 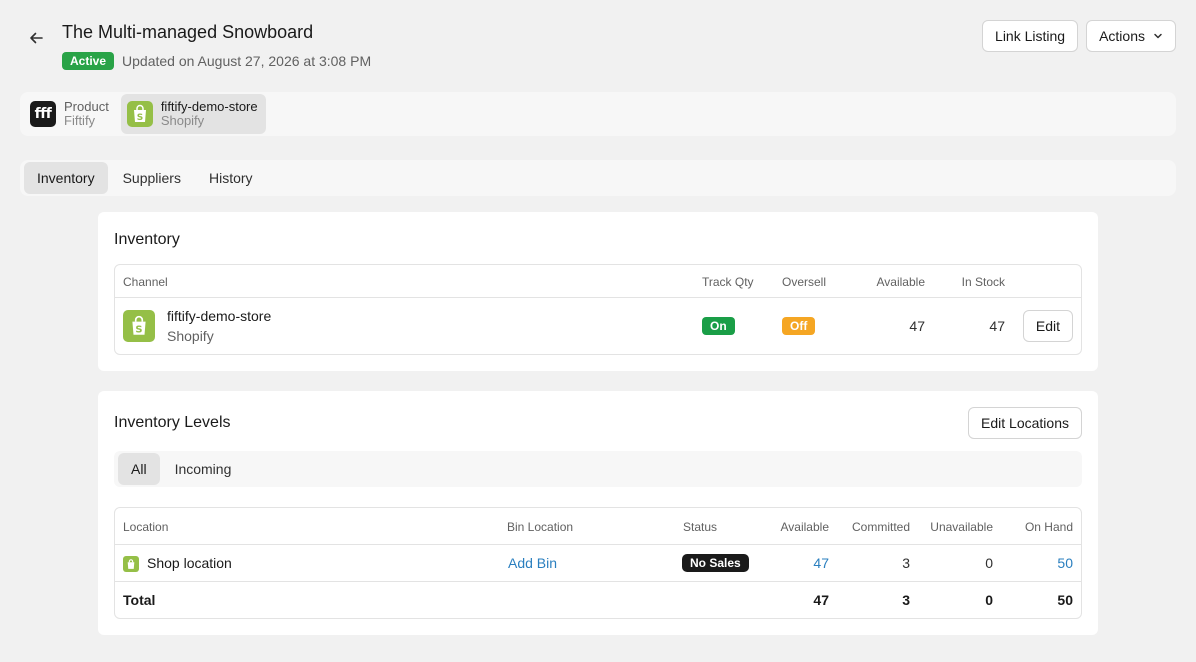 What do you see at coordinates (598, 600) in the screenshot?
I see `total-row: Total 47 3 0 50` at bounding box center [598, 600].